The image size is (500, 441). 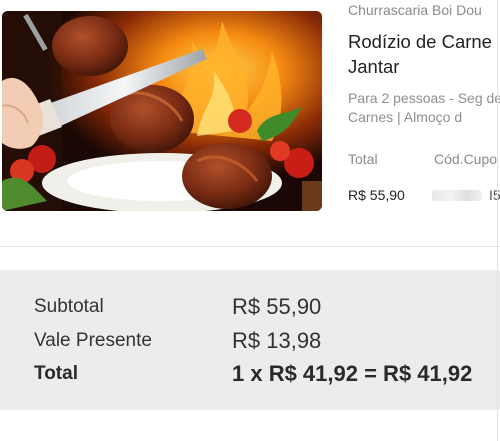 What do you see at coordinates (352, 373) in the screenshot?
I see `total-value: 1 x R$ 41,92 = R$ 41,92` at bounding box center [352, 373].